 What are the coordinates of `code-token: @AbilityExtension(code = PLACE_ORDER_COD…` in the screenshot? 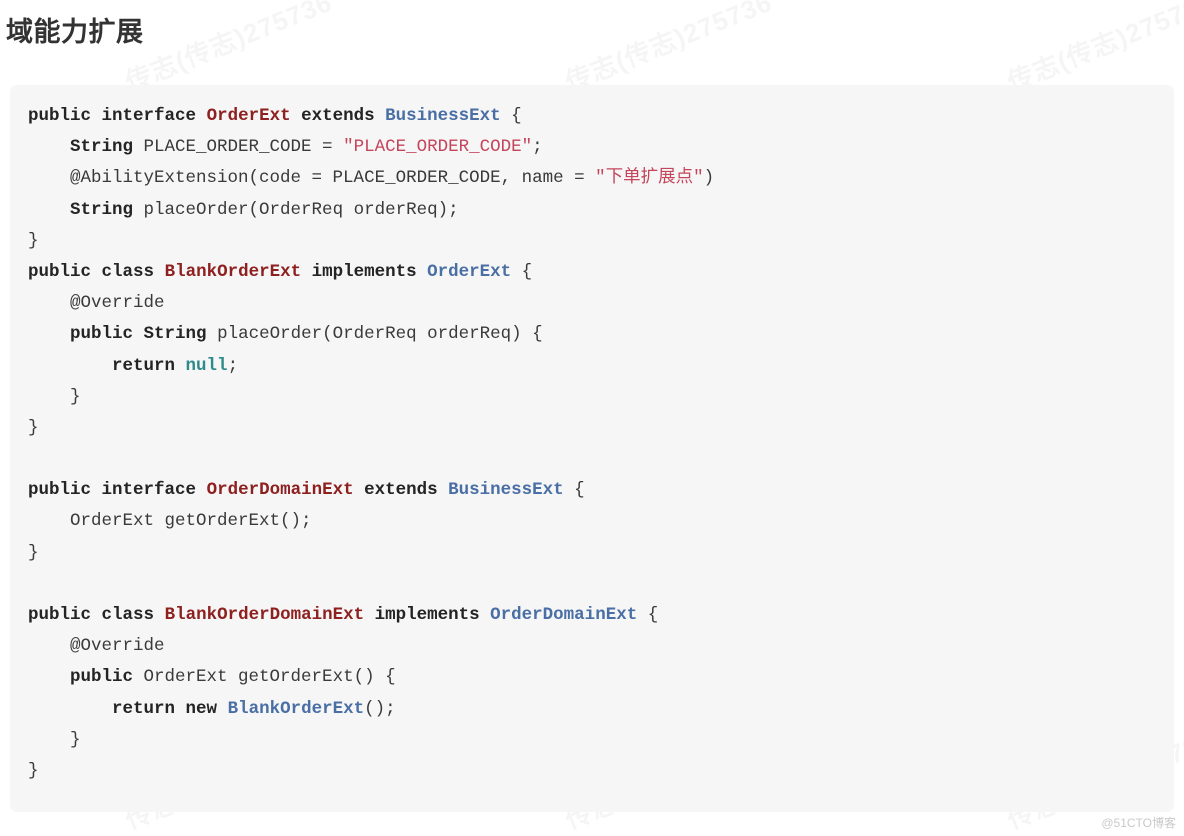 It's located at (333, 178).